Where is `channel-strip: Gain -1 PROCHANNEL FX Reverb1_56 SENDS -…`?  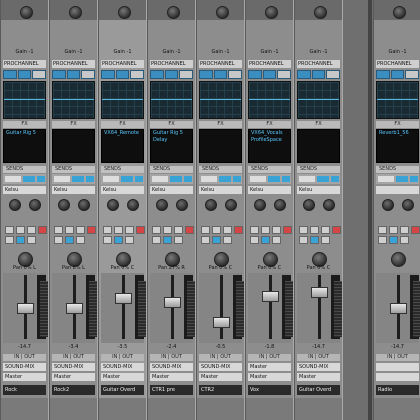
channel-strip: Gain -1 PROCHANNEL FX Reverb1_56 SENDS -… is located at coordinates (396, 210).